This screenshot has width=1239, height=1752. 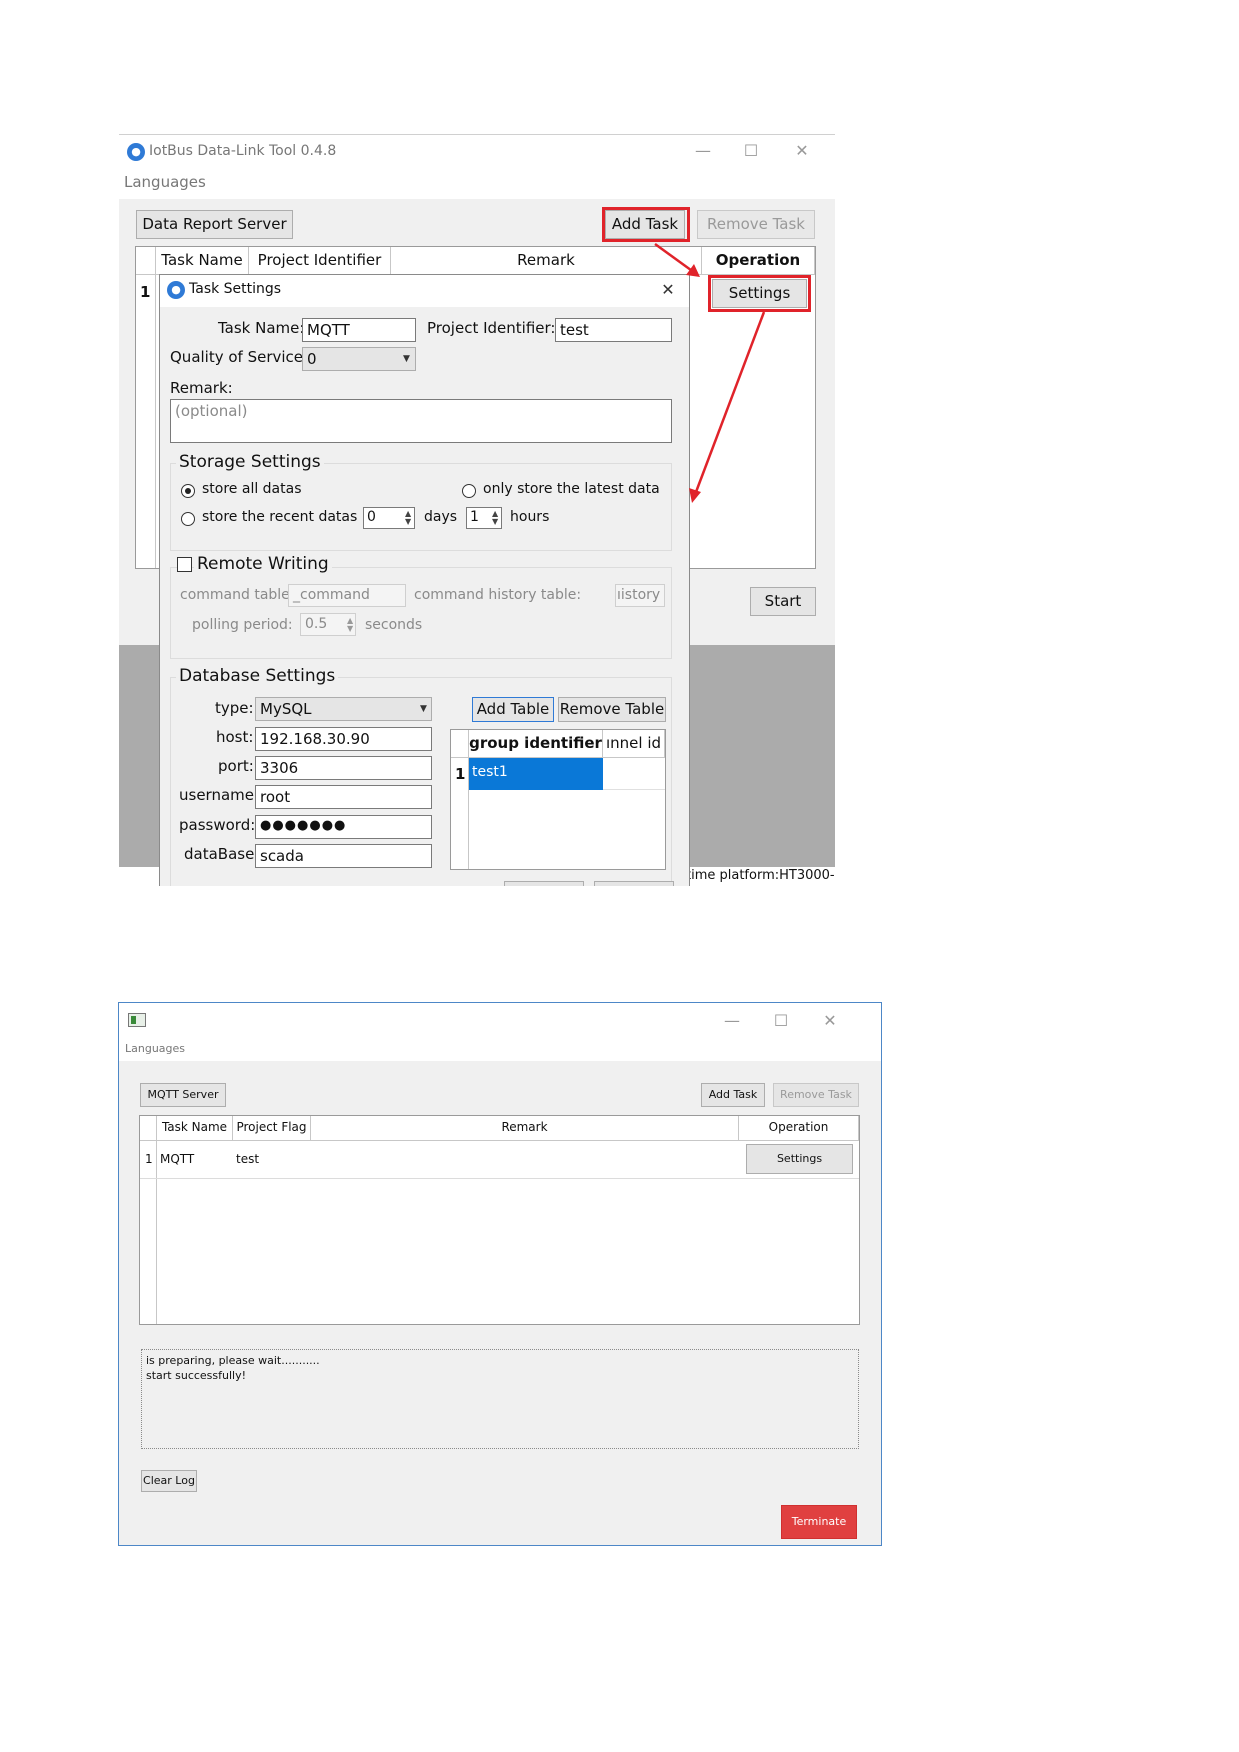 I want to click on remote-writing-checkbox, so click(x=184, y=564).